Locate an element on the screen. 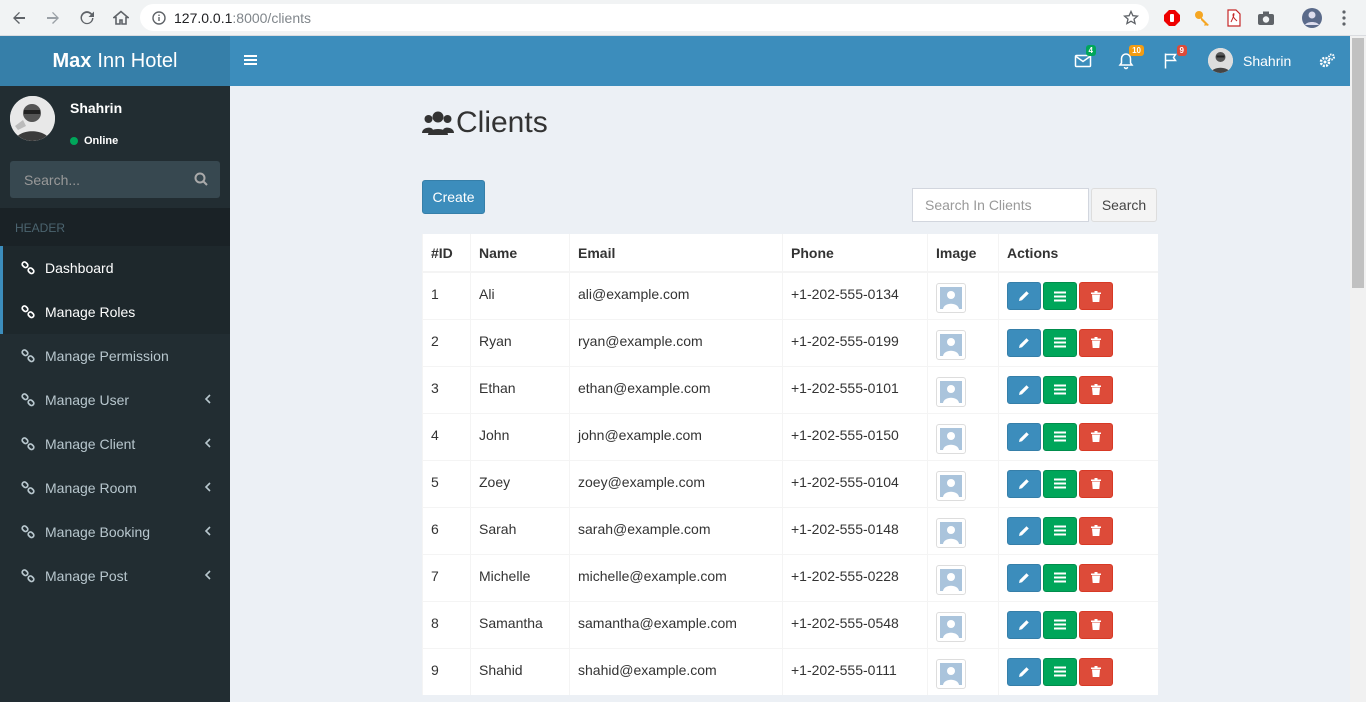 This screenshot has height=702, width=1366. cell-id: 6 is located at coordinates (446, 530).